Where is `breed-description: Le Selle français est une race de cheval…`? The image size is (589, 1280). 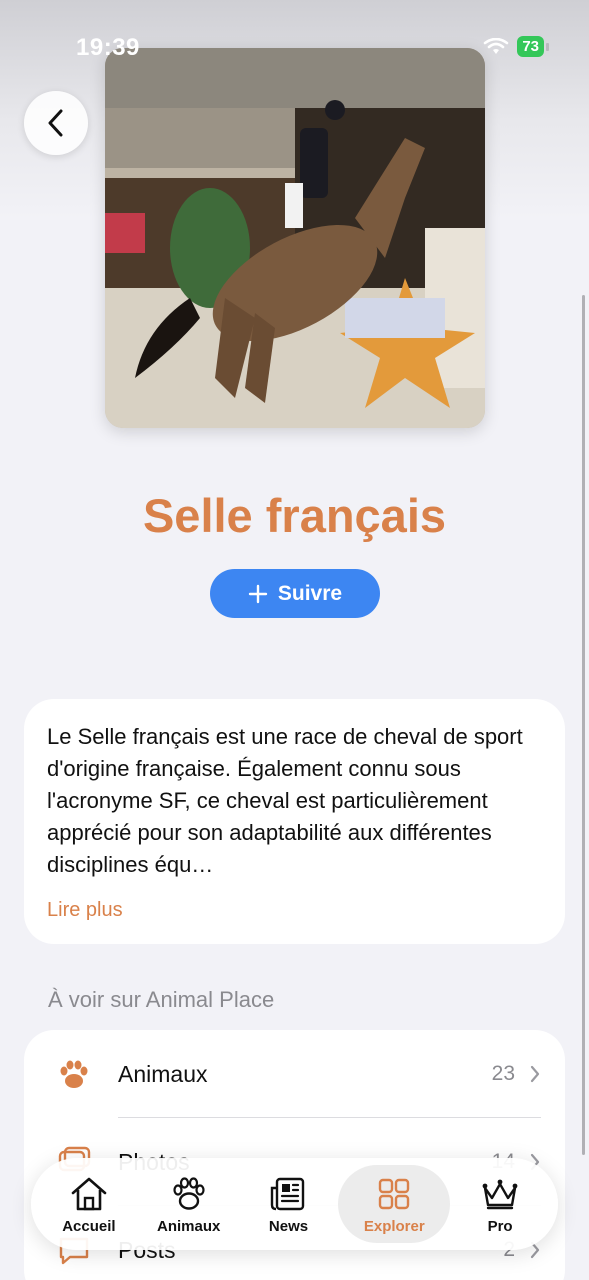 breed-description: Le Selle français est une race de cheval… is located at coordinates (285, 800).